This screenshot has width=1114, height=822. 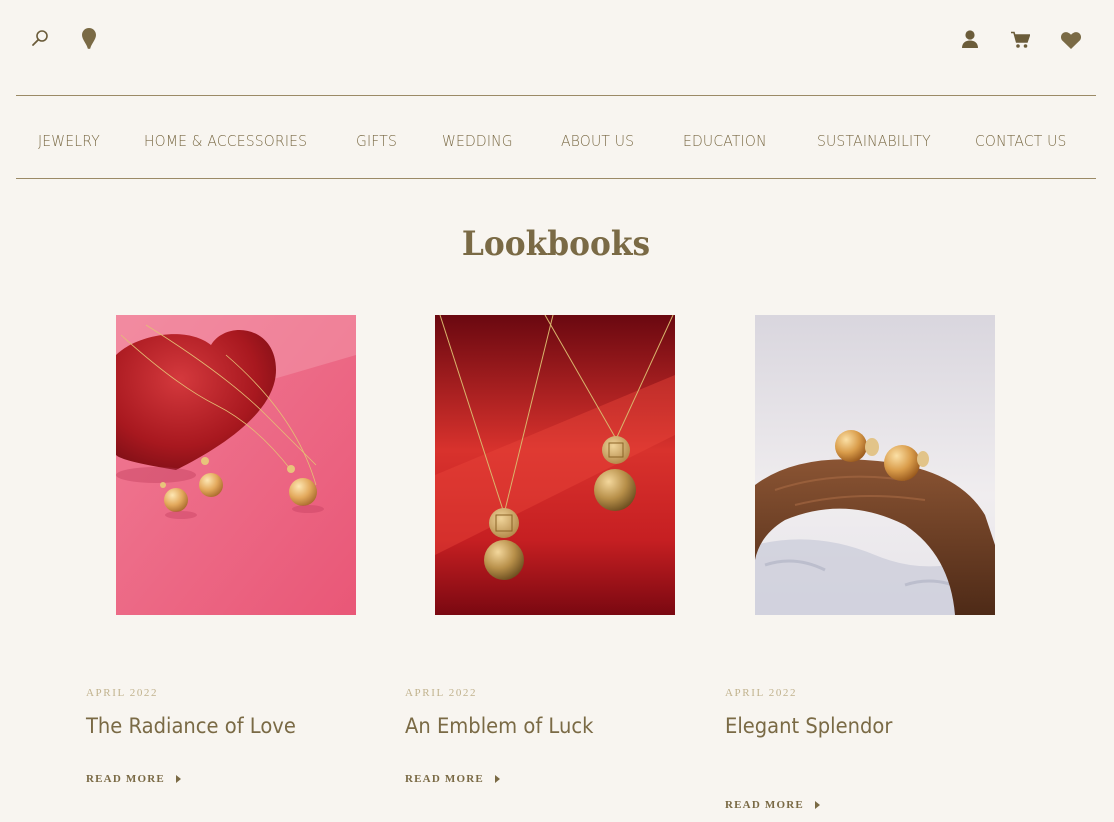 I want to click on lookbook-image-elegant-splendor, so click(x=875, y=465).